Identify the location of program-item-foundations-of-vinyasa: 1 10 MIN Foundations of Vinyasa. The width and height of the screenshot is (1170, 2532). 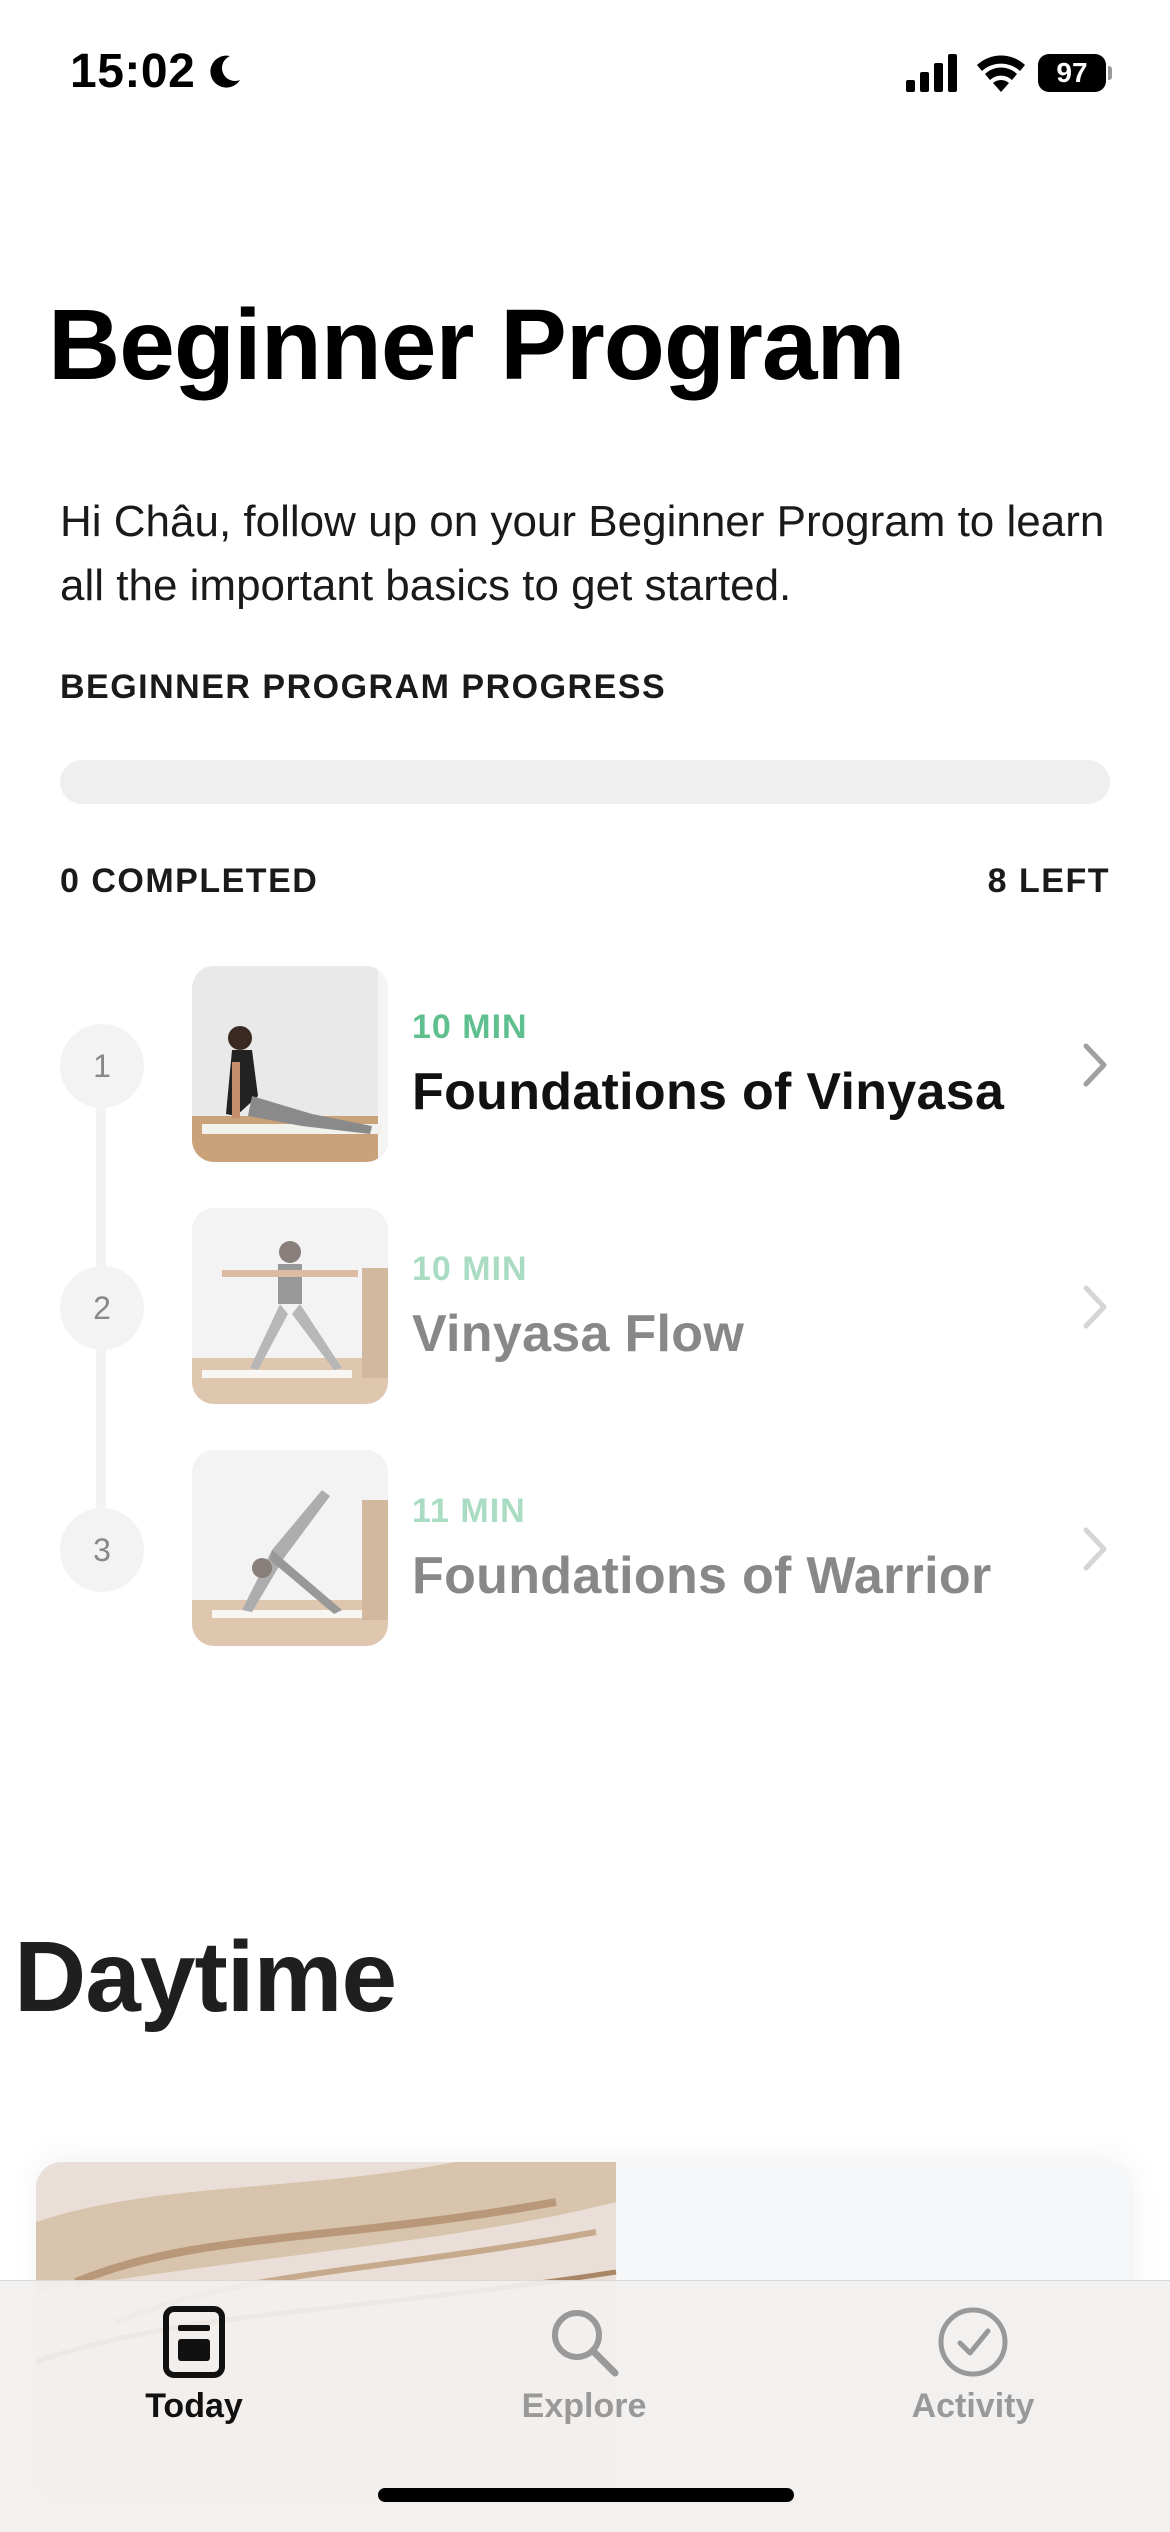
(585, 1066).